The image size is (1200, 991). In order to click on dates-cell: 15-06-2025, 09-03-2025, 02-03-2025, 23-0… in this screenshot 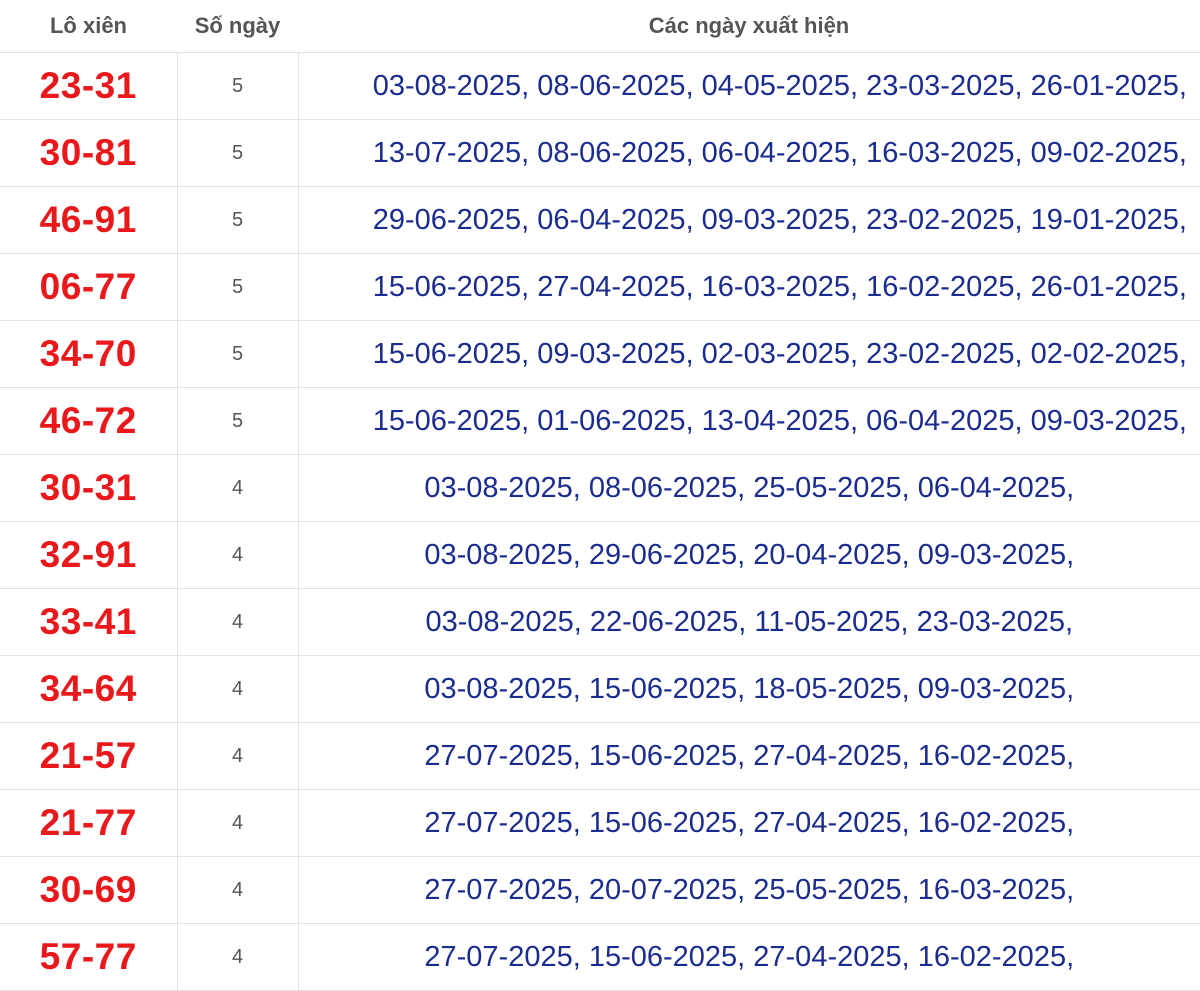, I will do `click(748, 354)`.